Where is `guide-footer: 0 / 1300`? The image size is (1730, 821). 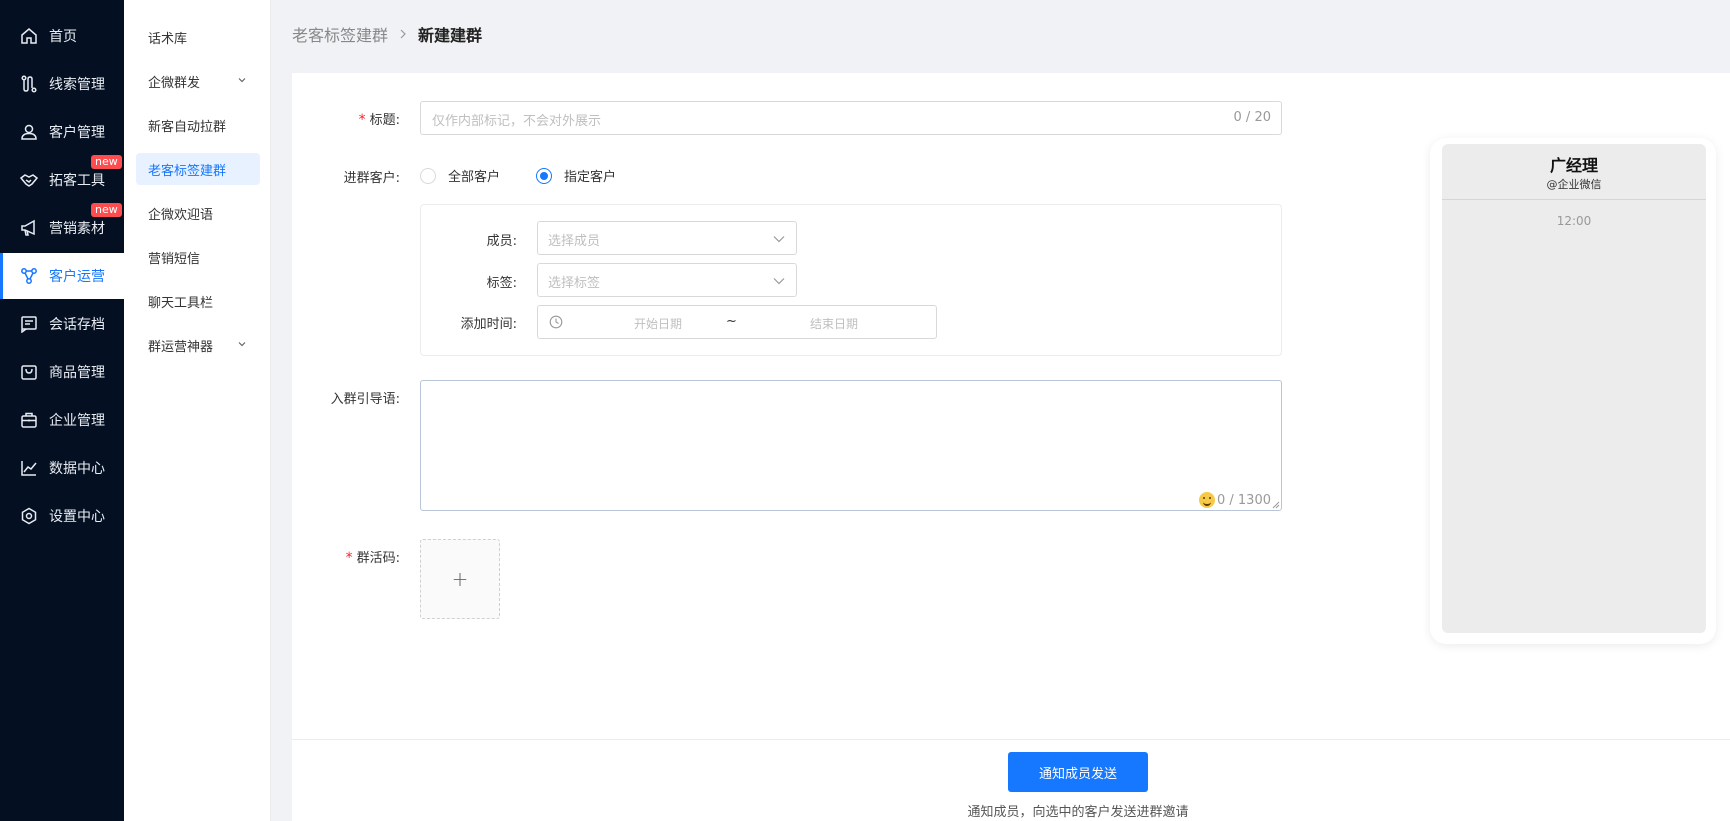 guide-footer: 0 / 1300 is located at coordinates (1235, 500).